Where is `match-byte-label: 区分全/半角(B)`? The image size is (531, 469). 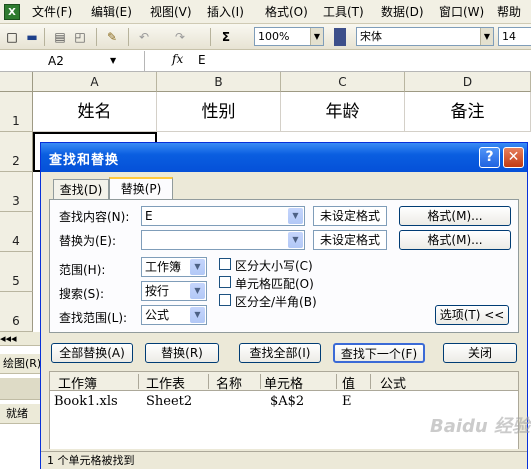
match-byte-label: 区分全/半角(B) is located at coordinates (276, 301).